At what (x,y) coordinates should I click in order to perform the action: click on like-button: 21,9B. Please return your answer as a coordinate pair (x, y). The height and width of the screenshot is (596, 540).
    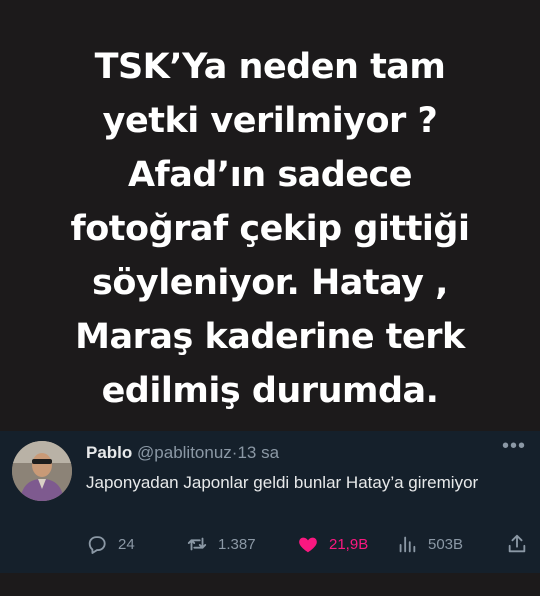
    Looking at the image, I should click on (332, 544).